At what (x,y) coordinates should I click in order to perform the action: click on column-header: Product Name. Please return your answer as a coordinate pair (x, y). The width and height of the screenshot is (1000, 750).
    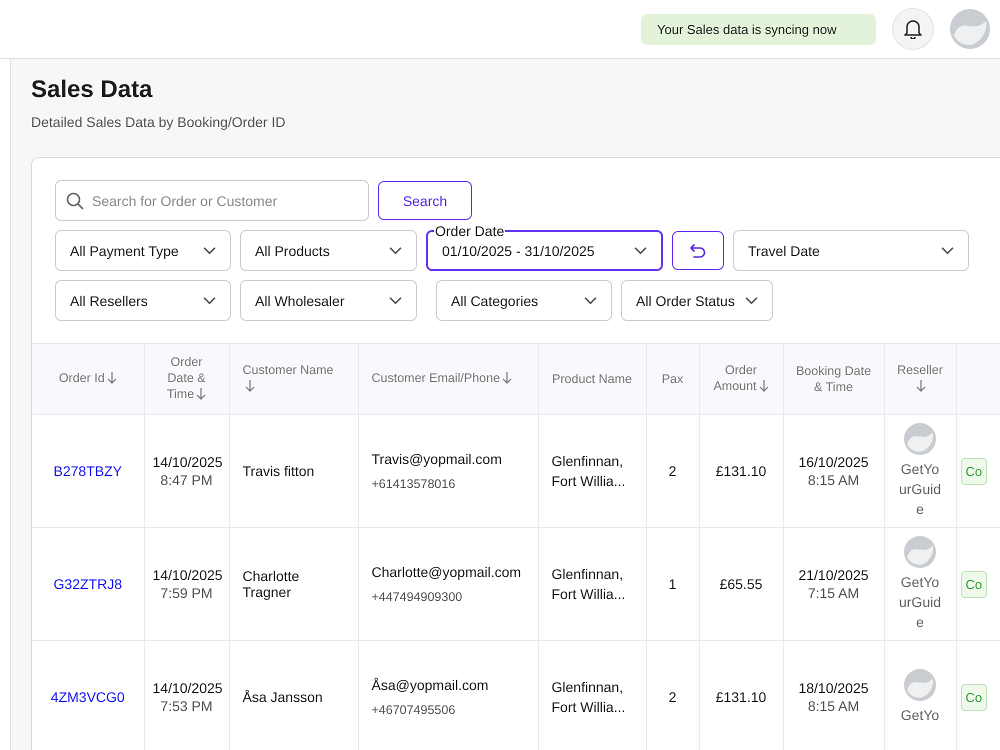
    Looking at the image, I should click on (592, 379).